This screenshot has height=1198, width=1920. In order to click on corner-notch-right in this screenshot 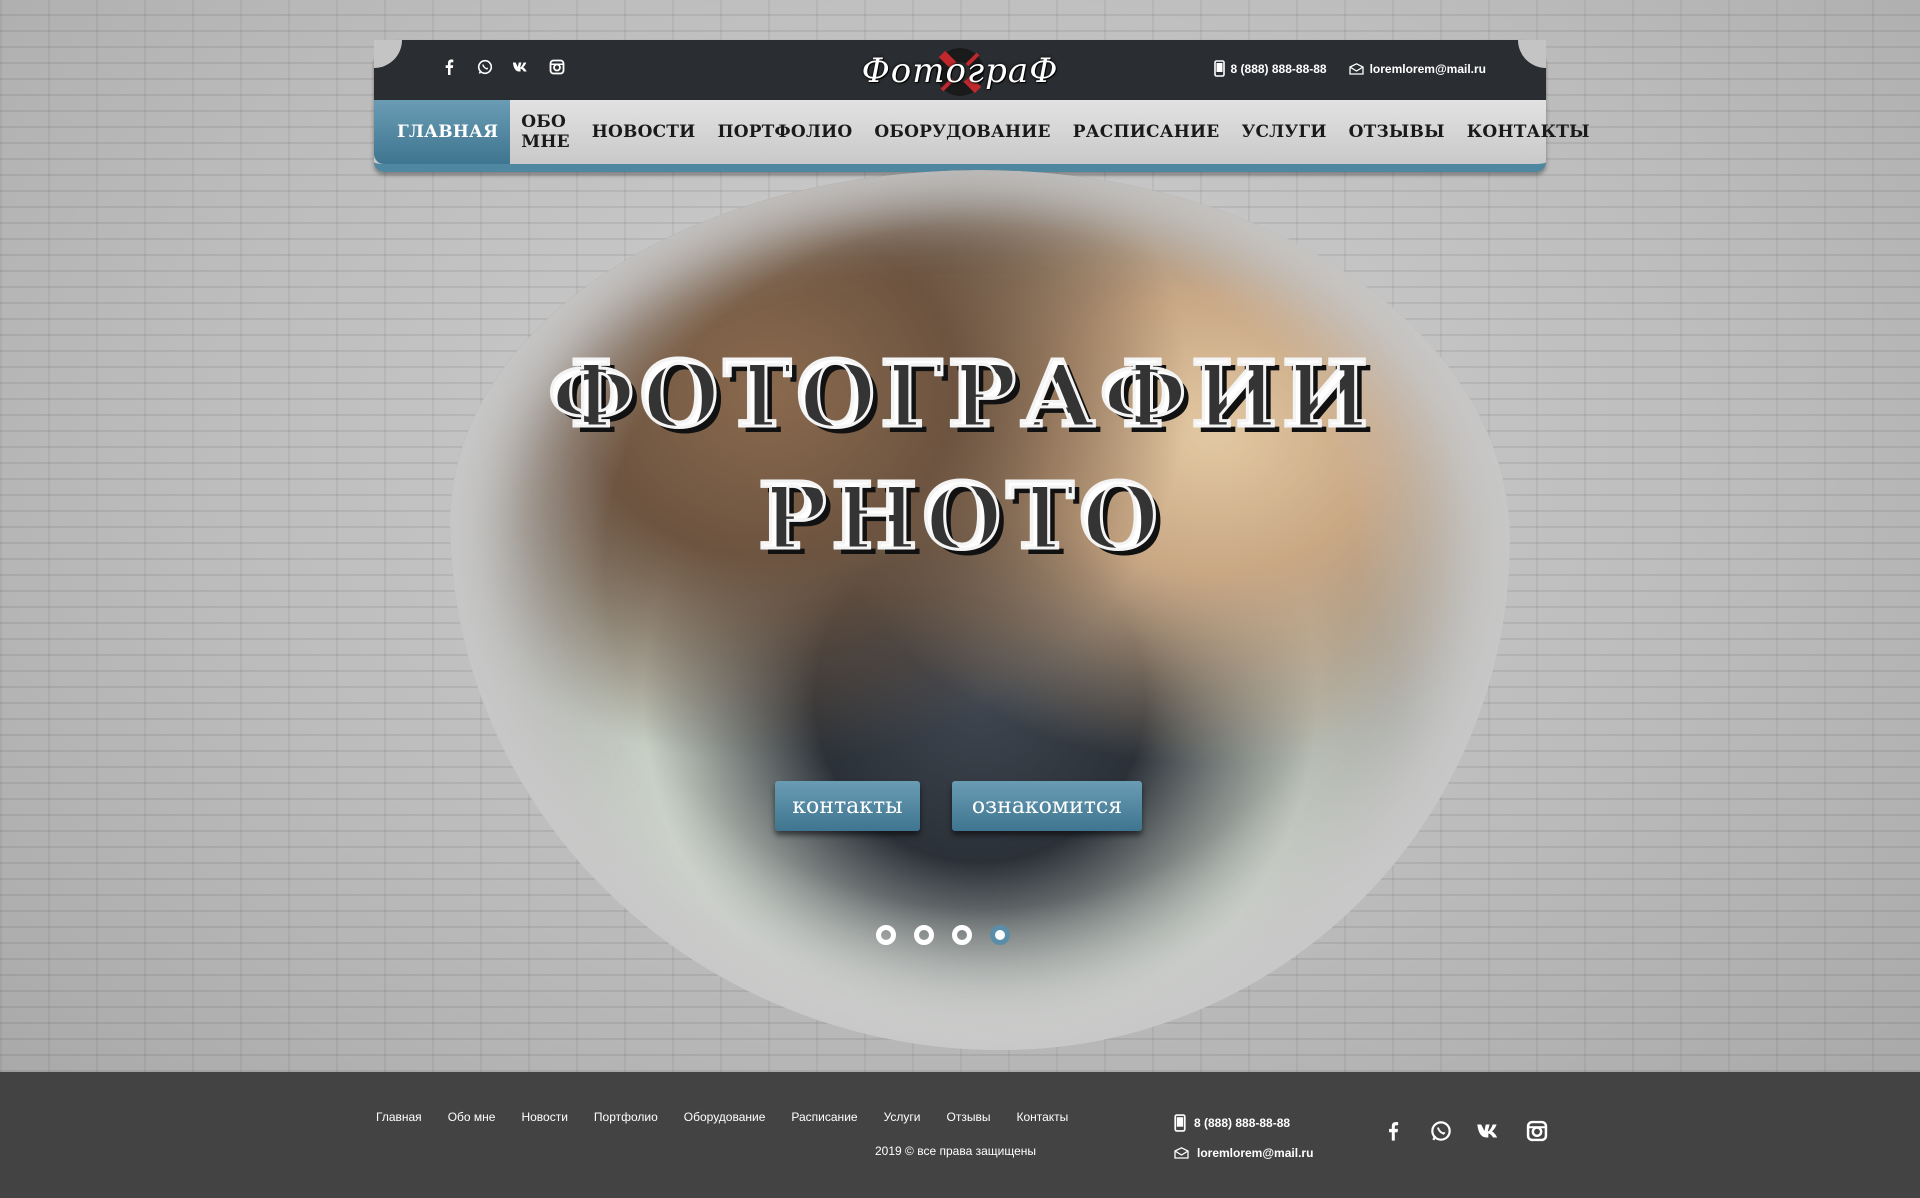, I will do `click(1532, 54)`.